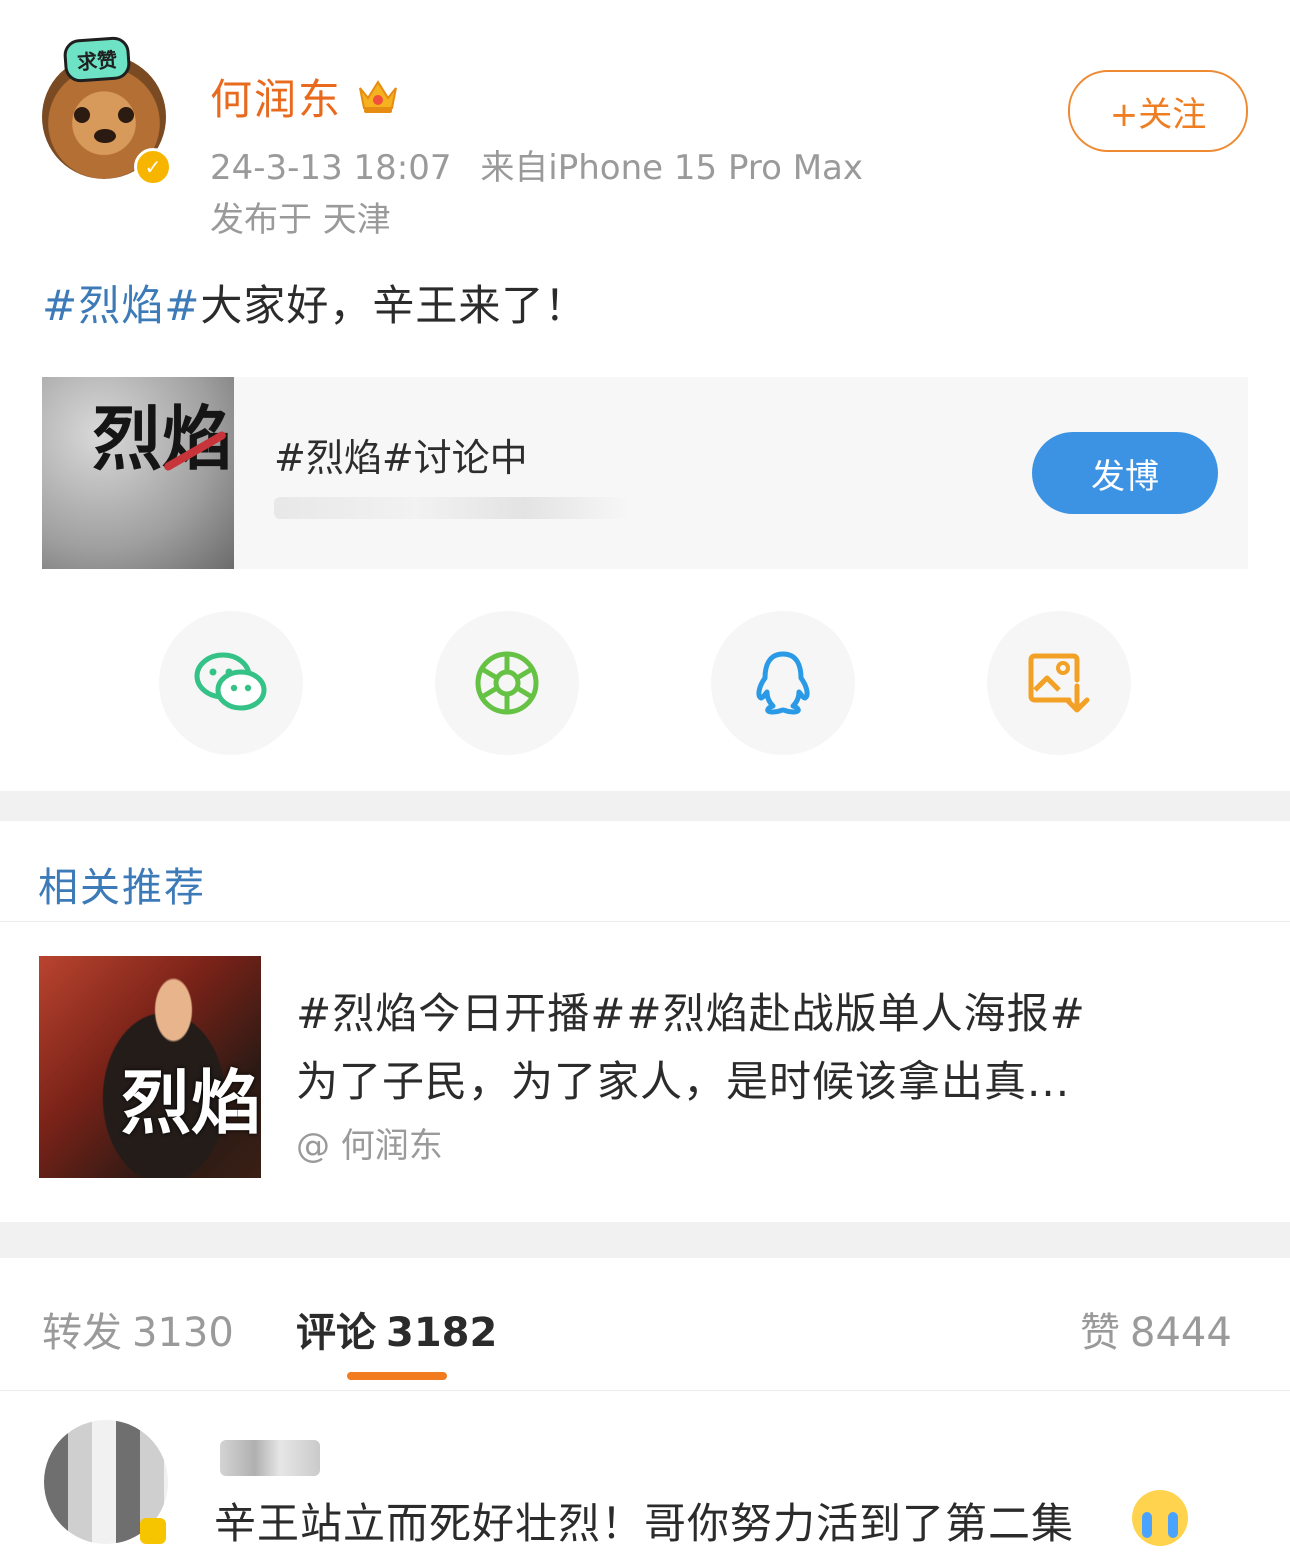  I want to click on tab-repost-label: 转发, so click(82, 1333).